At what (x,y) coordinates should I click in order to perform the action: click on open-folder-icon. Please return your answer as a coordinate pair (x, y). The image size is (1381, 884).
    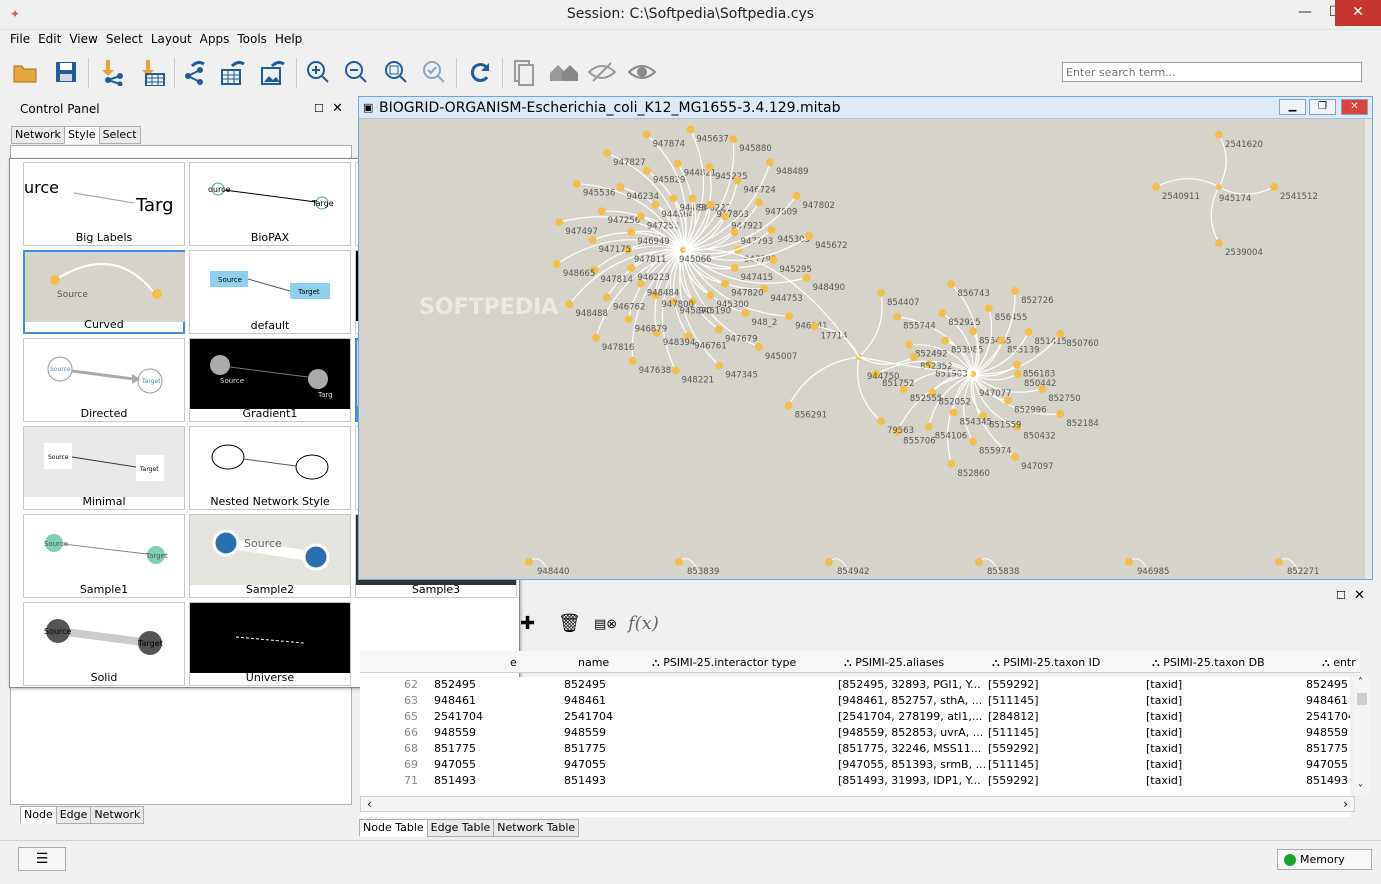
    Looking at the image, I should click on (26, 72).